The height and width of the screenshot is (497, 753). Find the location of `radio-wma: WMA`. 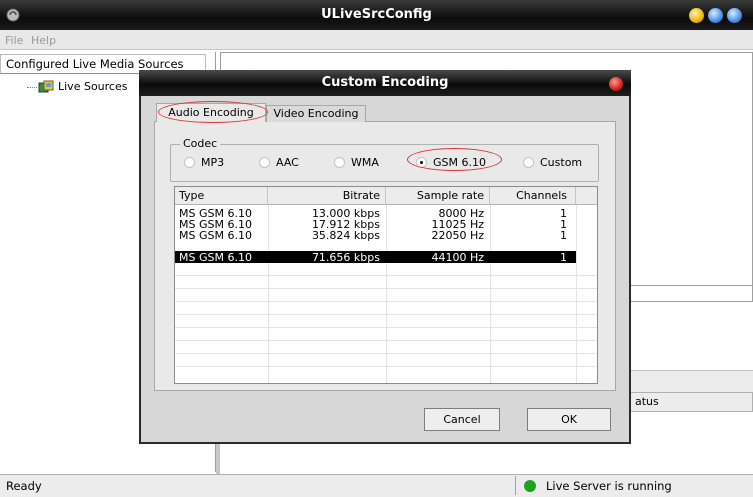

radio-wma: WMA is located at coordinates (356, 163).